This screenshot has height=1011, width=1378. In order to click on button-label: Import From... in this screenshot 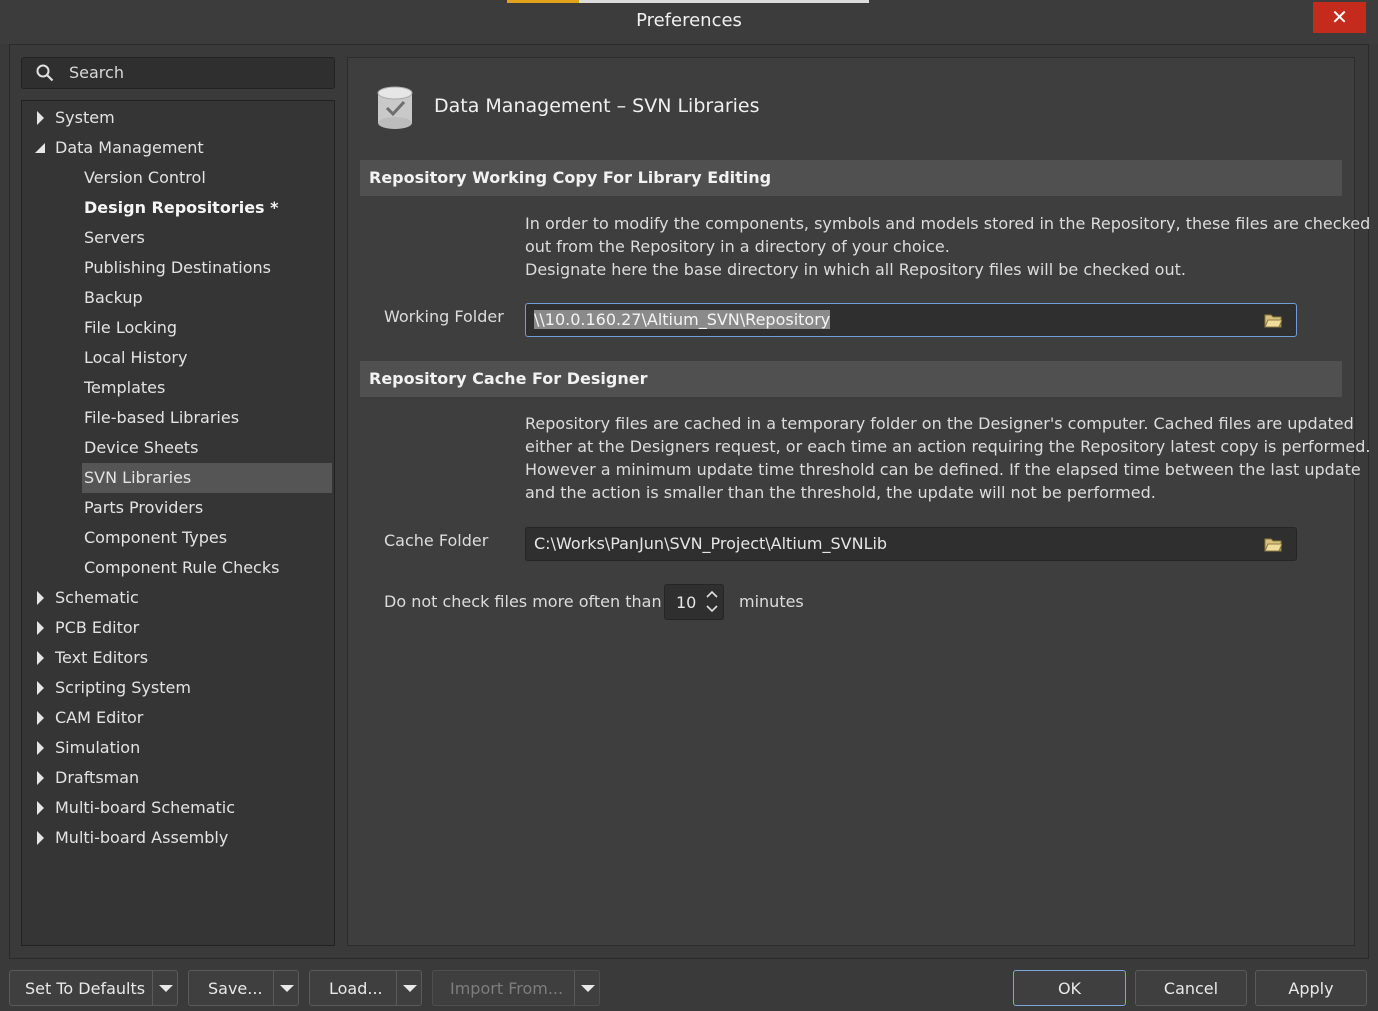, I will do `click(507, 988)`.